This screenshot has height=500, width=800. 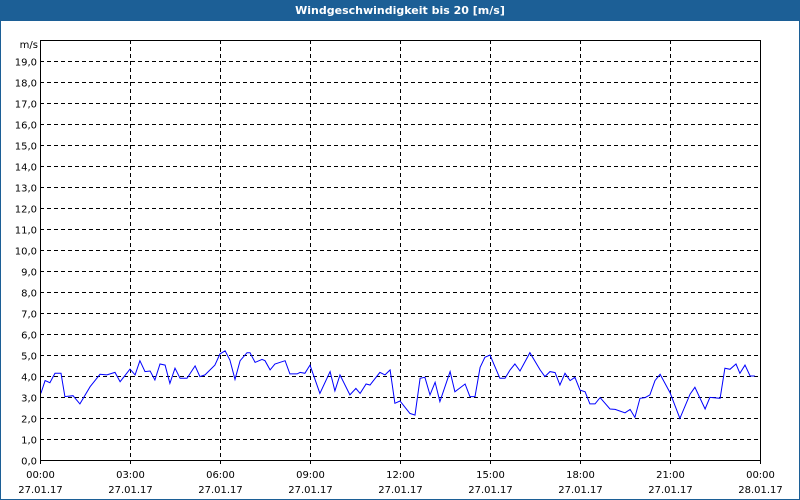 What do you see at coordinates (29, 315) in the screenshot?
I see `y-tick-label: 7,0` at bounding box center [29, 315].